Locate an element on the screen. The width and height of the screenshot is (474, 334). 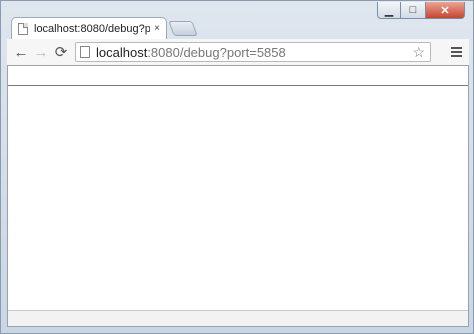
window-controls: ▁ □ ✕ is located at coordinates (421, 11).